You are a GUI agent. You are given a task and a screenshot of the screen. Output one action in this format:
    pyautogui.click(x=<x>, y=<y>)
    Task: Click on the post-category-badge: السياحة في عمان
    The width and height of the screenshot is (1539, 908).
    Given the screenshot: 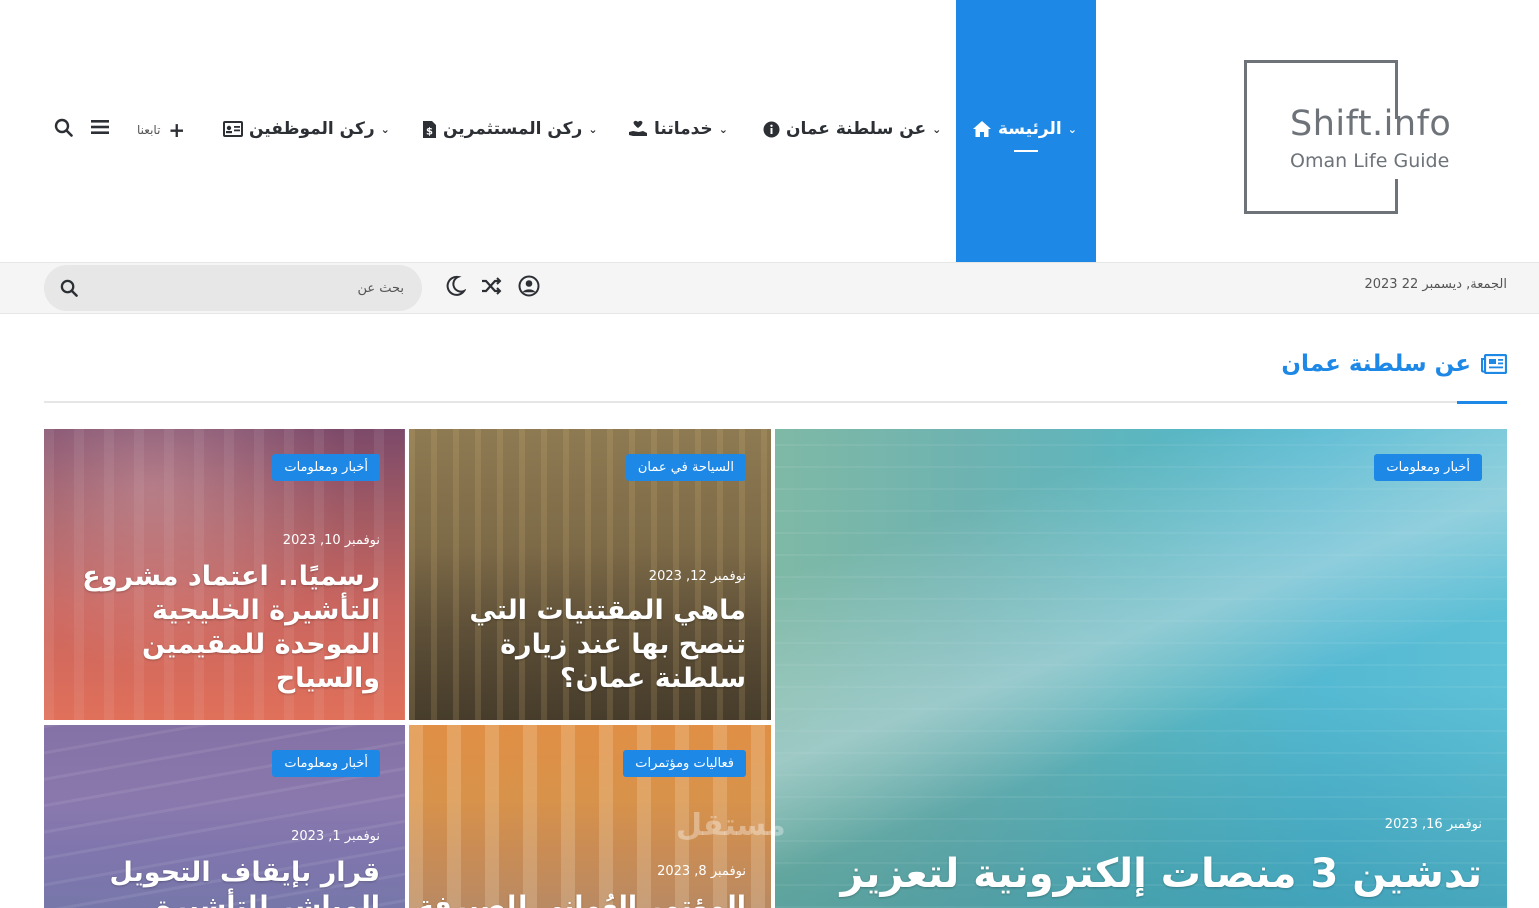 What is the action you would take?
    pyautogui.click(x=685, y=467)
    